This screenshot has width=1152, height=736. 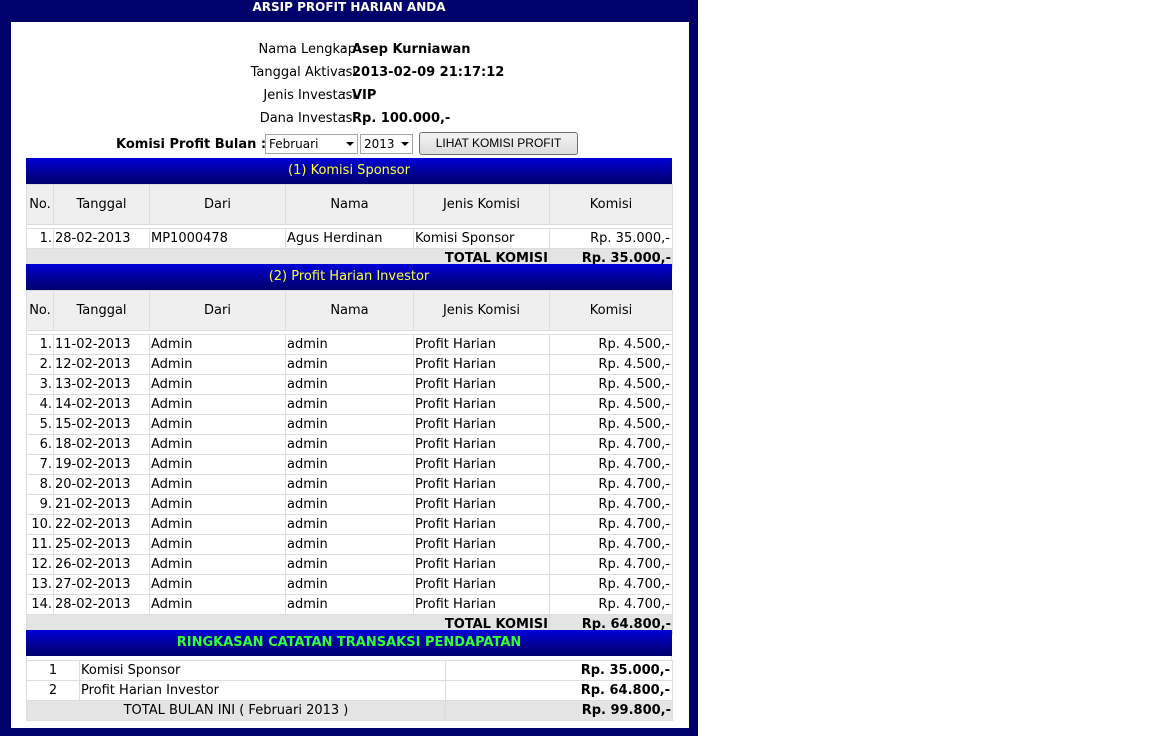 What do you see at coordinates (498, 143) in the screenshot?
I see `view-commission-button: LIHAT KOMISI PROFIT` at bounding box center [498, 143].